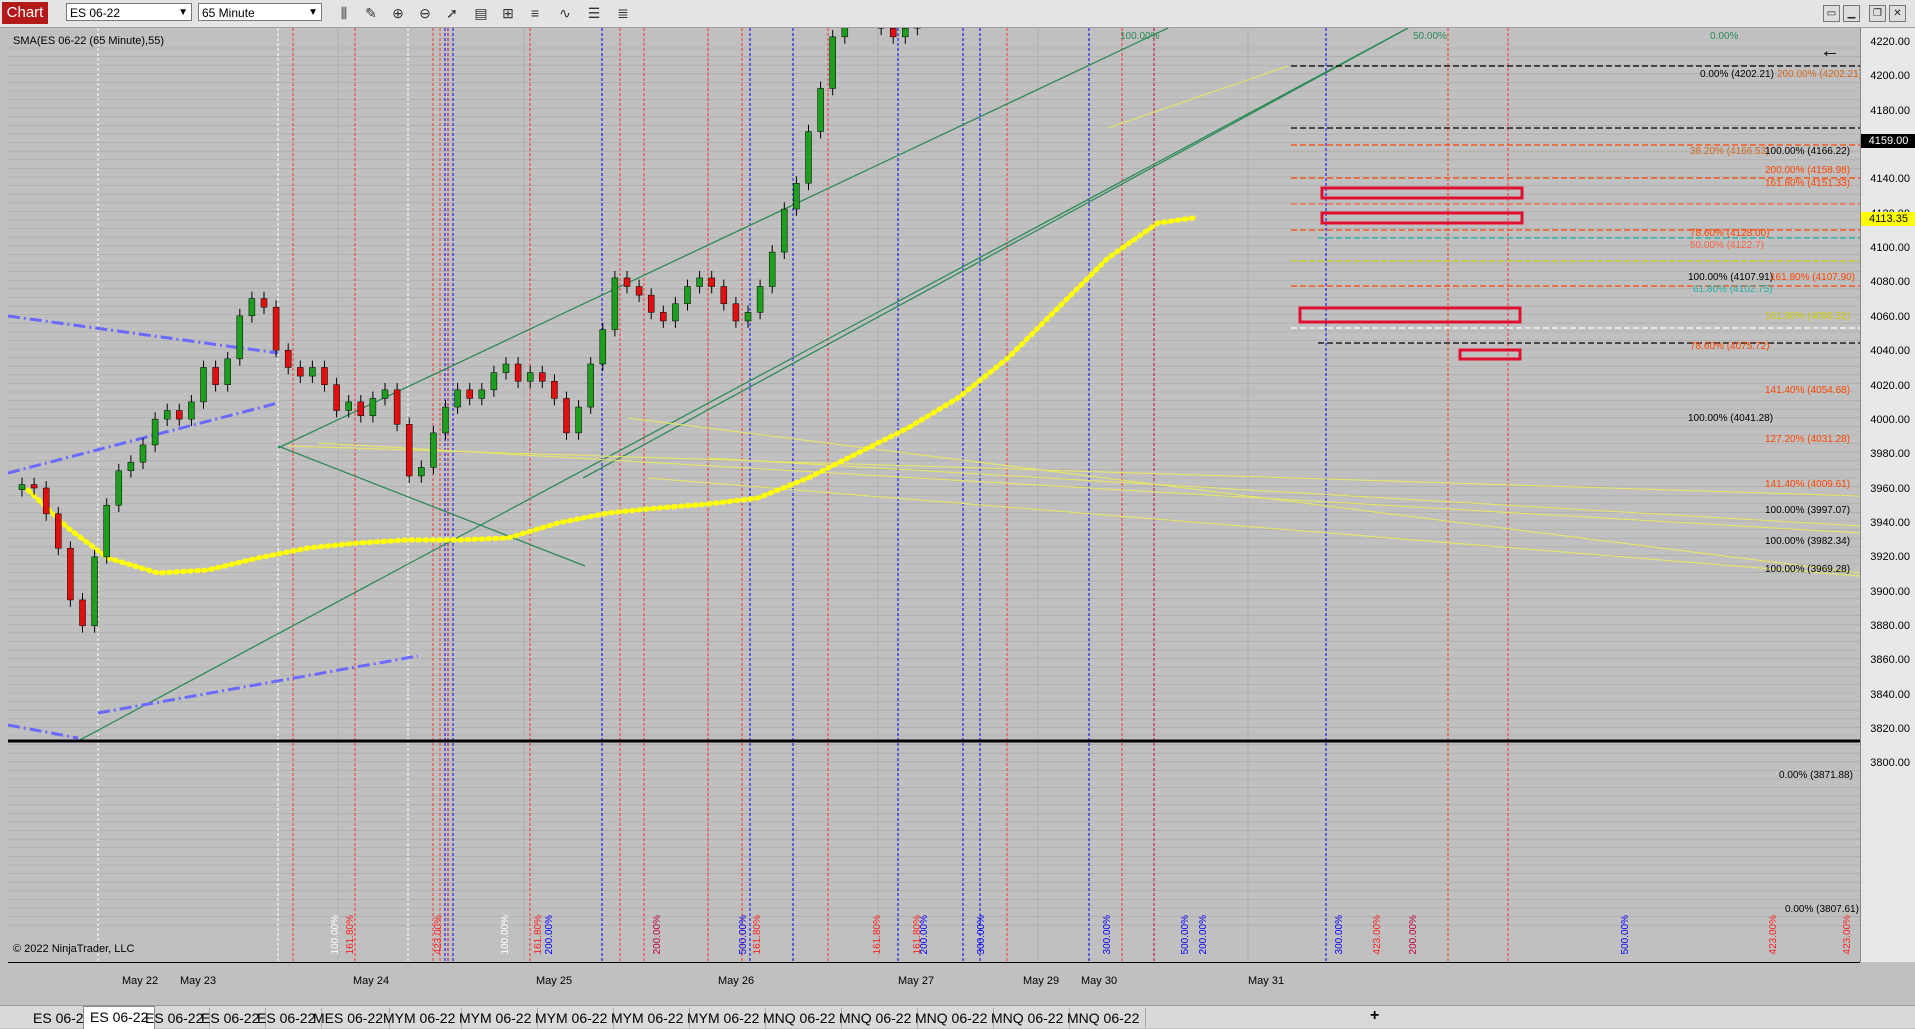 The width and height of the screenshot is (1915, 1029). What do you see at coordinates (1877, 13) in the screenshot?
I see `restore-icon: ❐` at bounding box center [1877, 13].